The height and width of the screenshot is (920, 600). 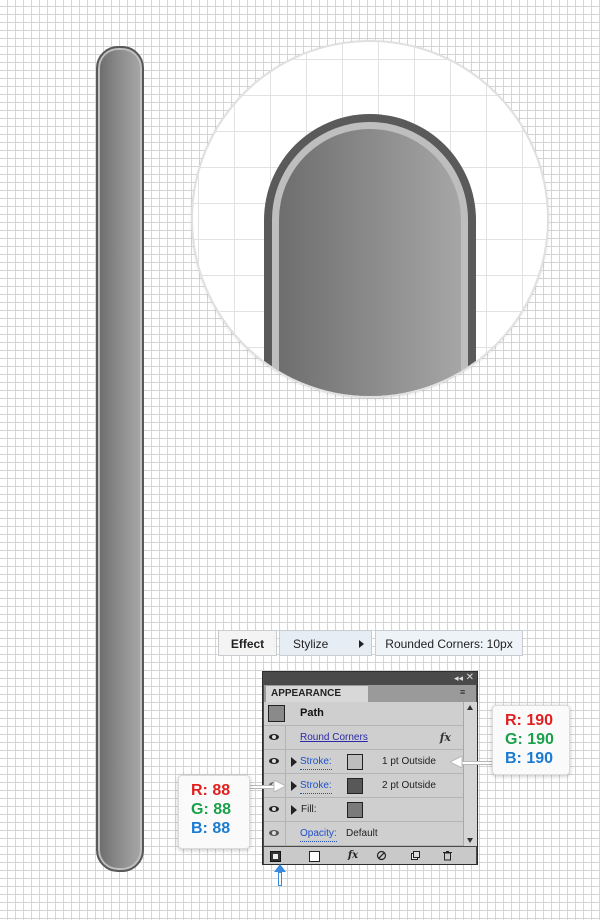 I want to click on callout-light-green: G: 190, so click(x=529, y=739).